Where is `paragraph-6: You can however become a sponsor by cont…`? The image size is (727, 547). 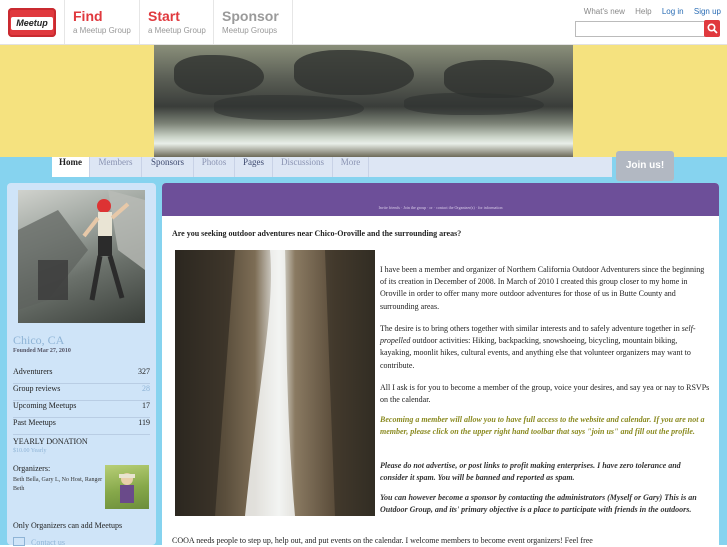
paragraph-6: You can however become a sponsor by cont… is located at coordinates (538, 504).